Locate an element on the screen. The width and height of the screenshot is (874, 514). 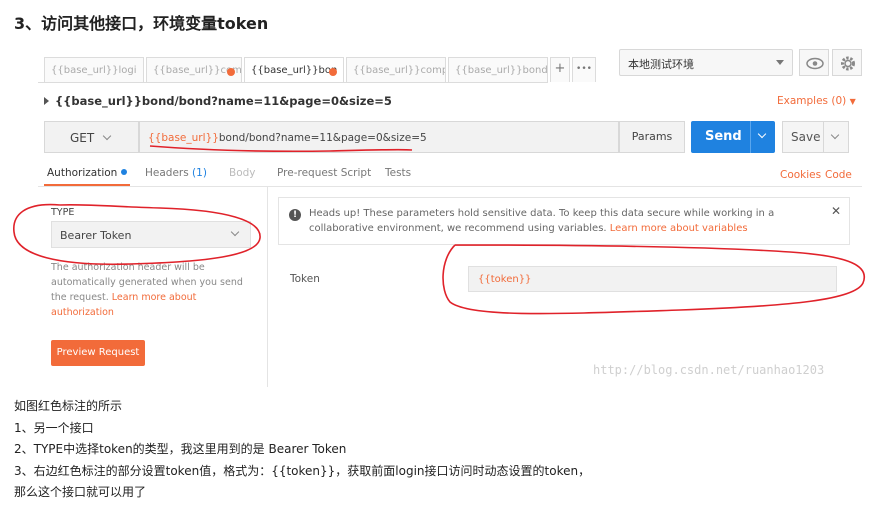
eye-icon is located at coordinates (815, 63).